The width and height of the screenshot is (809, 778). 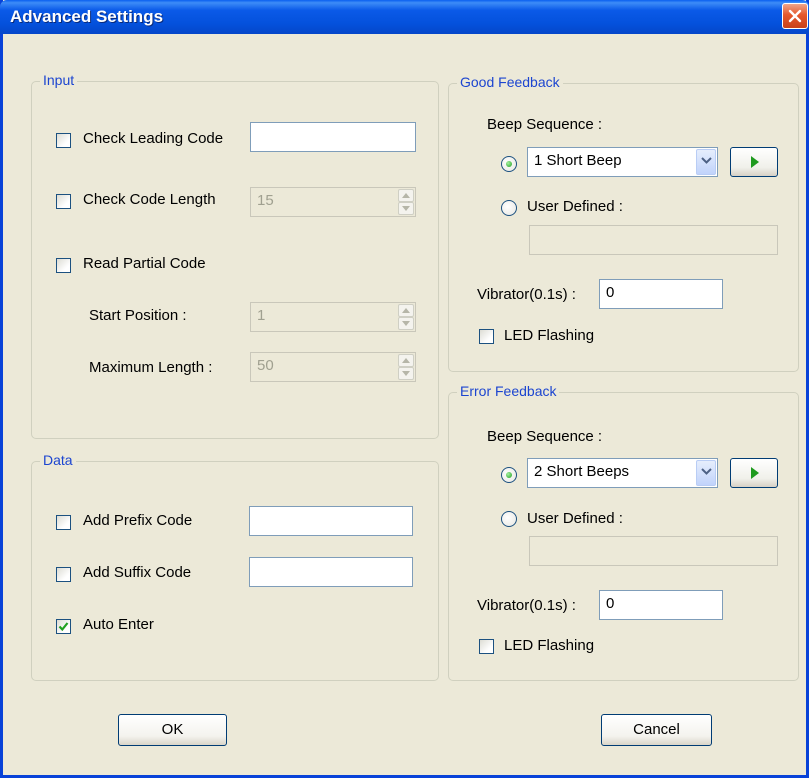 What do you see at coordinates (138, 315) in the screenshot?
I see `start-position-label: Start Position :` at bounding box center [138, 315].